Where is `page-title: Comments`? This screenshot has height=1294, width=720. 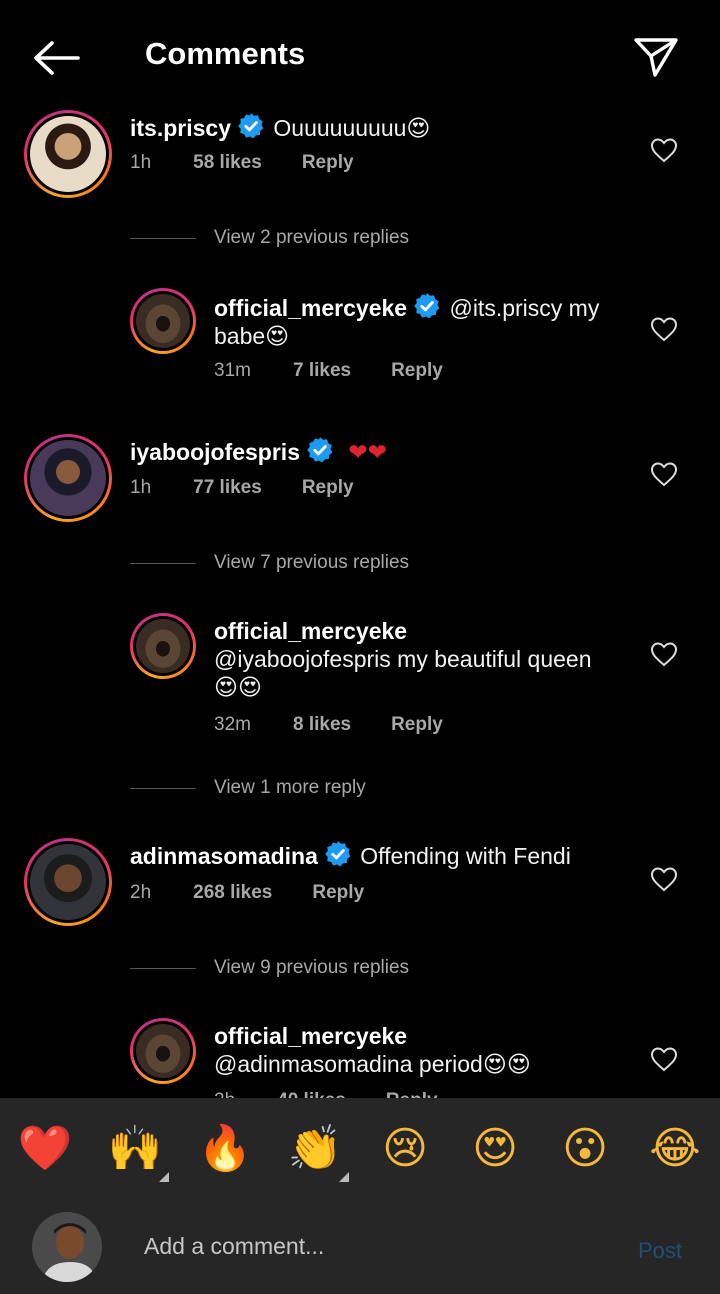 page-title: Comments is located at coordinates (225, 53).